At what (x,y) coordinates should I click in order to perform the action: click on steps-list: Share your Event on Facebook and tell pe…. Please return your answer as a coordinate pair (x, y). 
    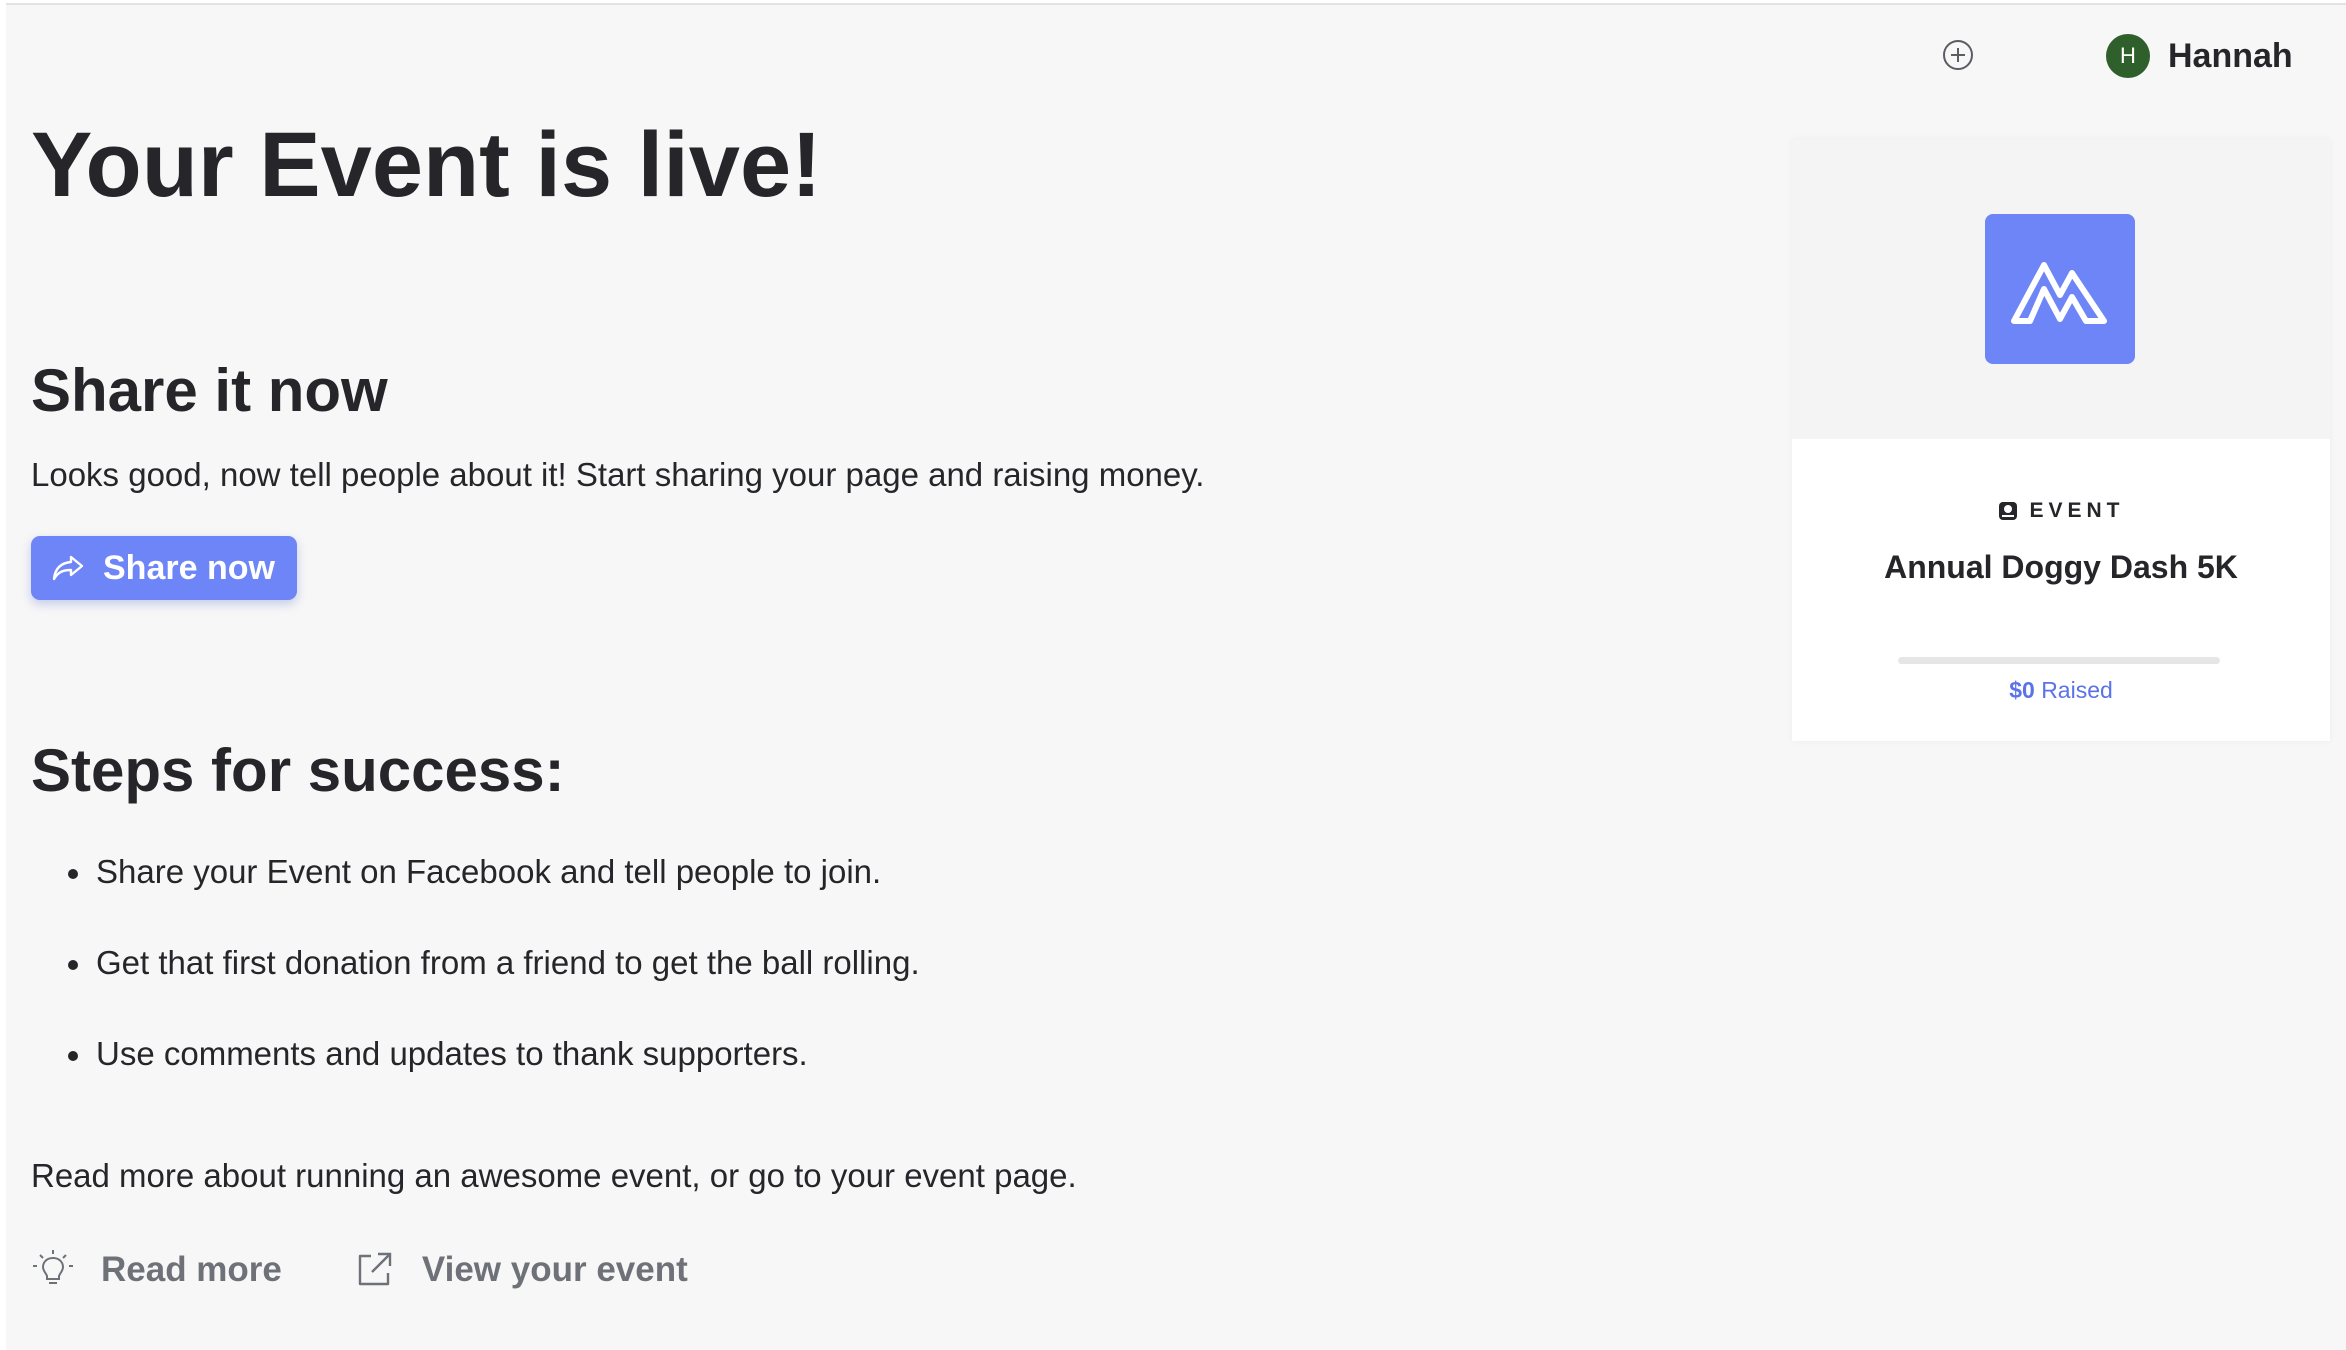
    Looking at the image, I should click on (475, 986).